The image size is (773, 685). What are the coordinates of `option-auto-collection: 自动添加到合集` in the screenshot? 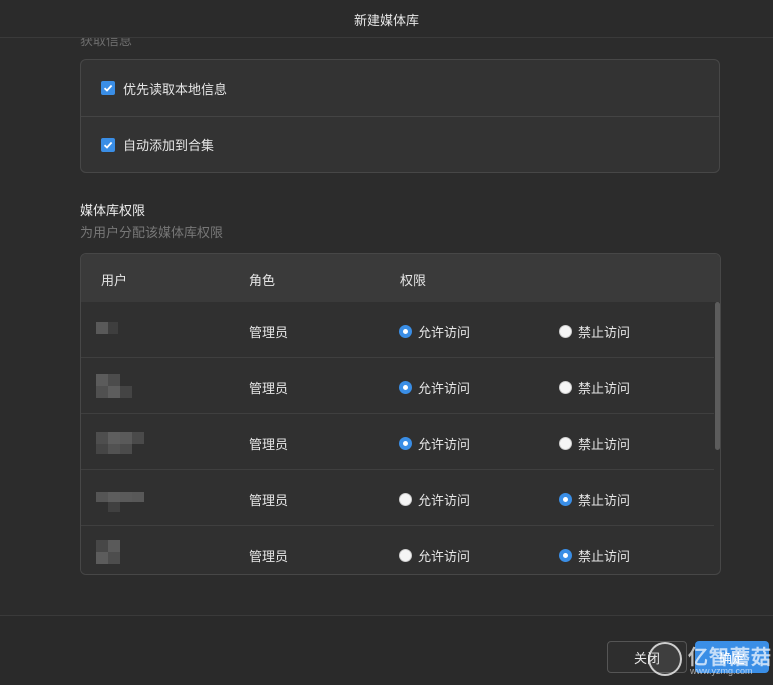 It's located at (400, 144).